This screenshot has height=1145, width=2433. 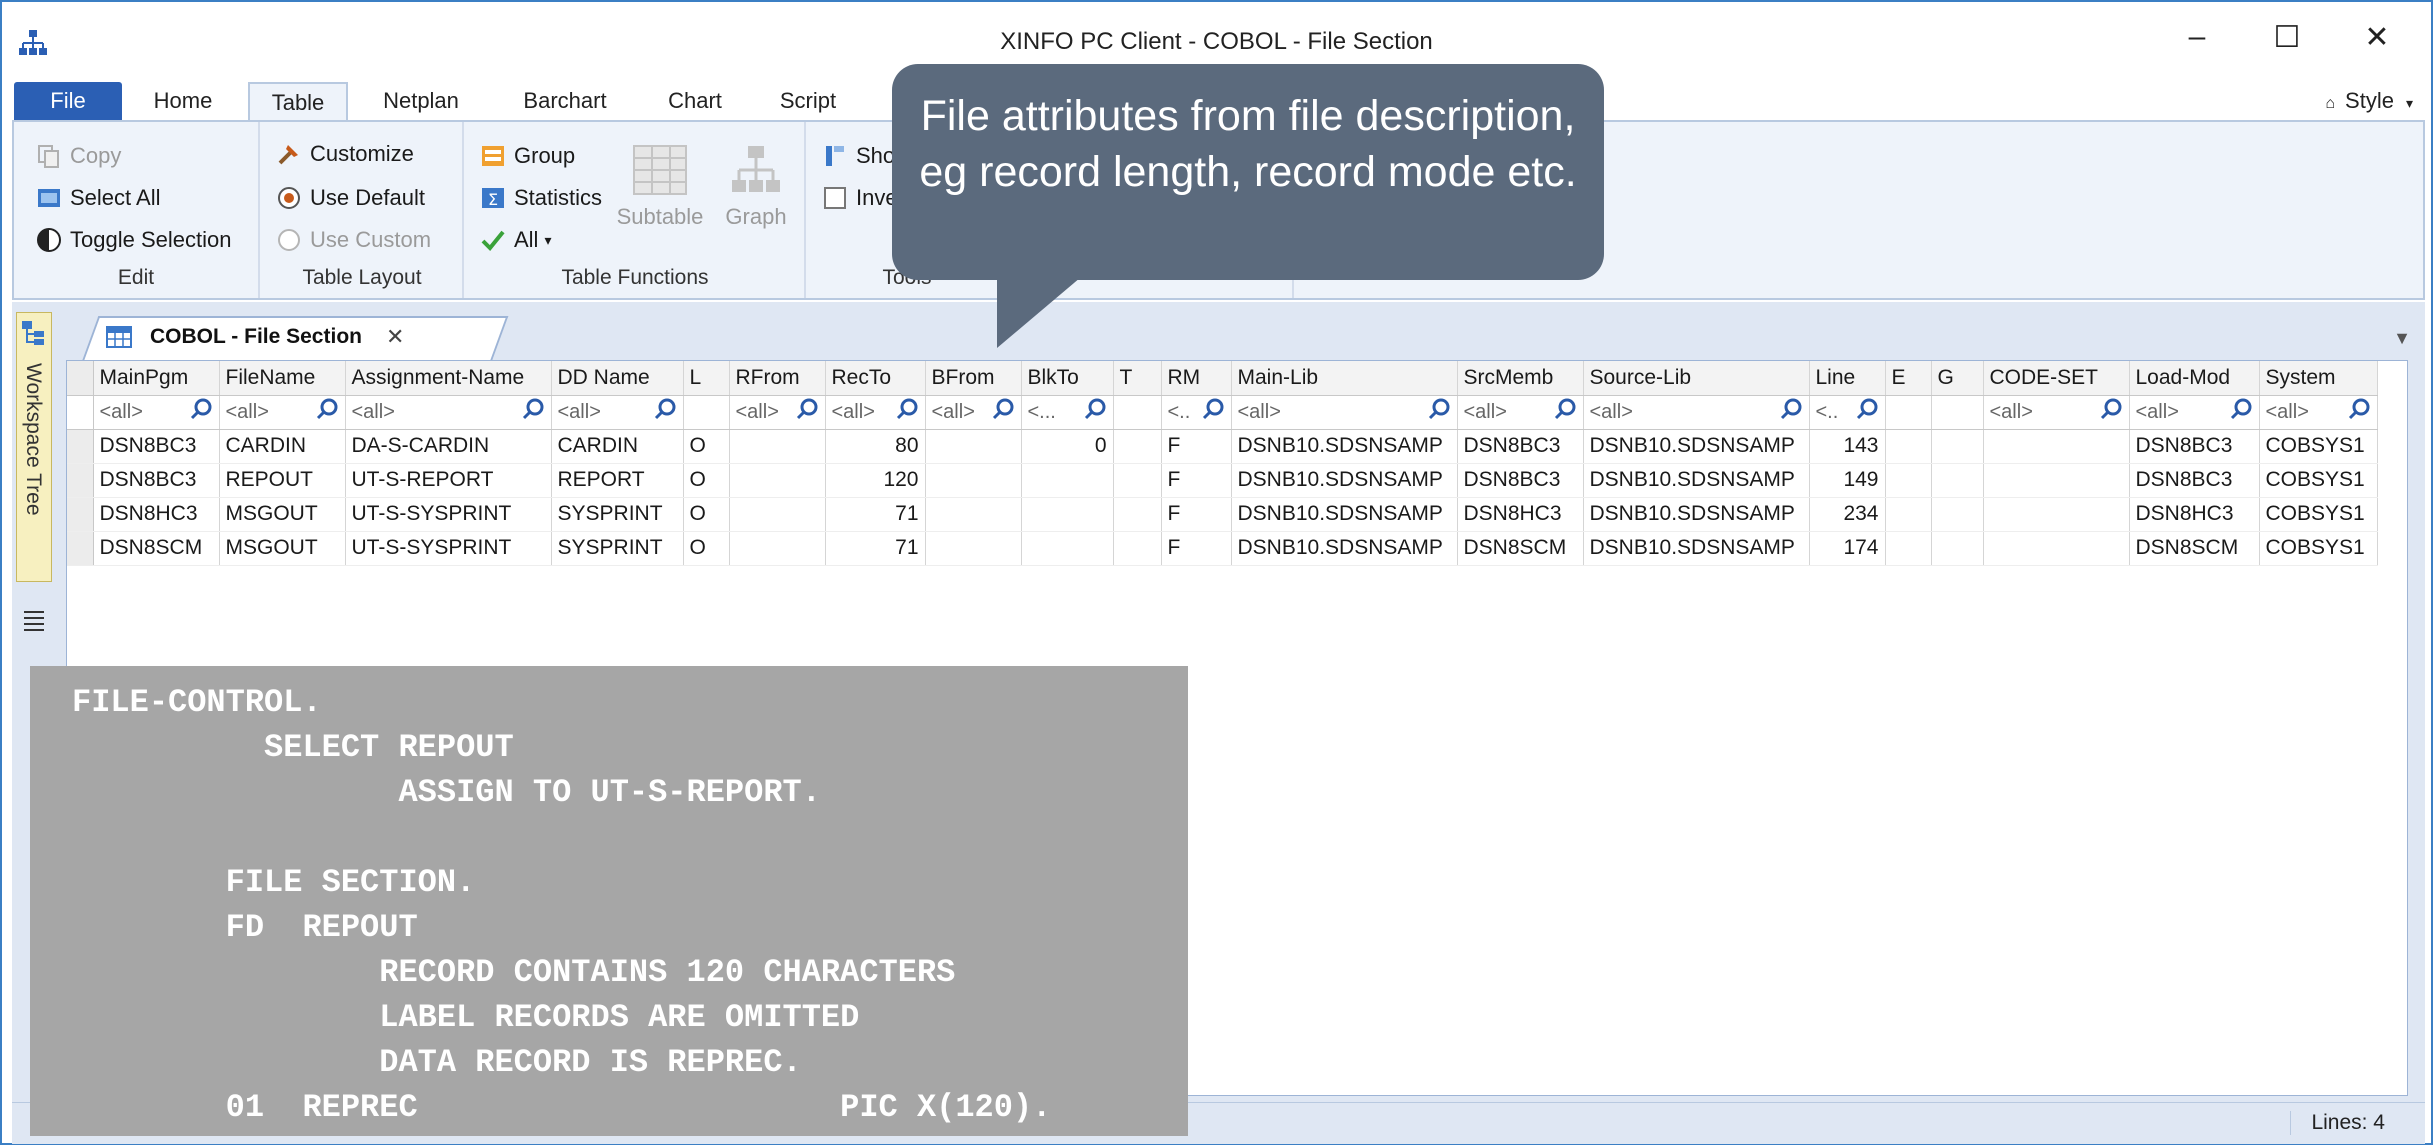 I want to click on column-header: T, so click(x=1137, y=378).